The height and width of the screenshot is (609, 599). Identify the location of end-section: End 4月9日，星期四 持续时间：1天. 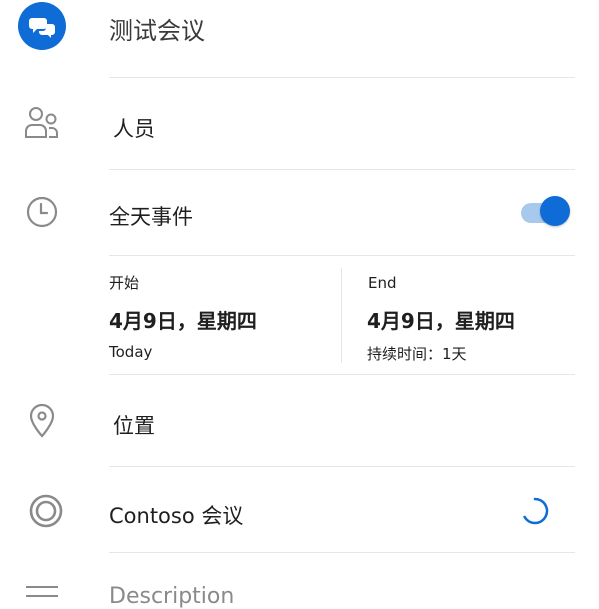
(471, 315).